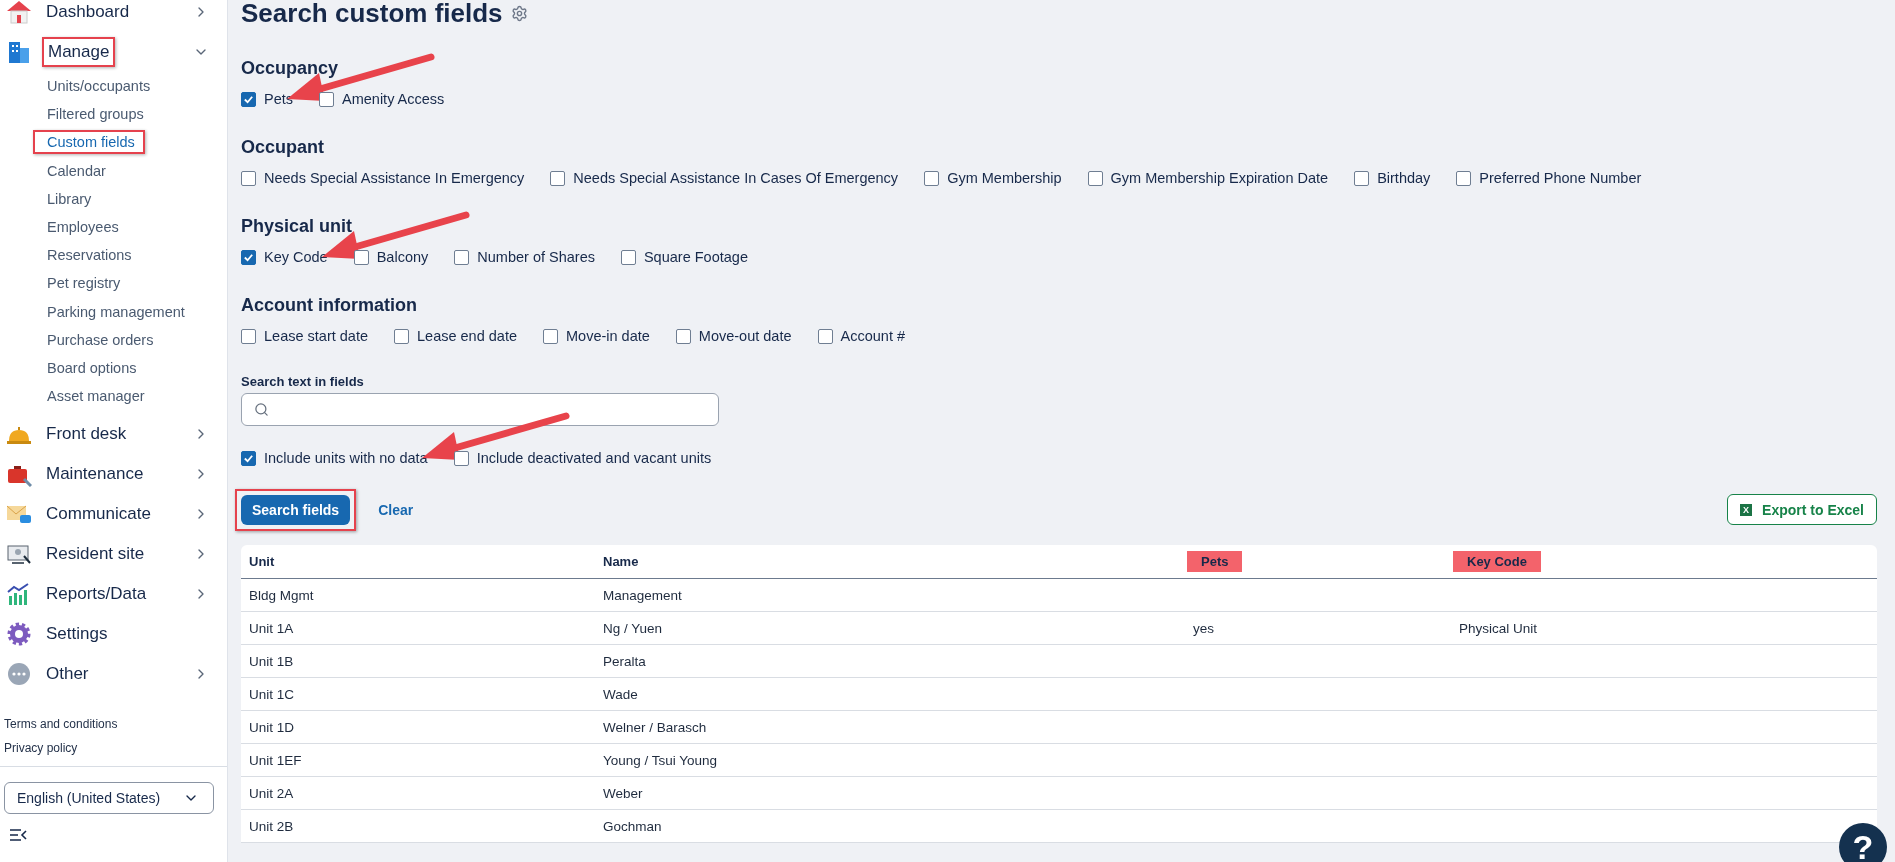 The image size is (1895, 862). What do you see at coordinates (1392, 178) in the screenshot?
I see `checkbox-option: Birthday` at bounding box center [1392, 178].